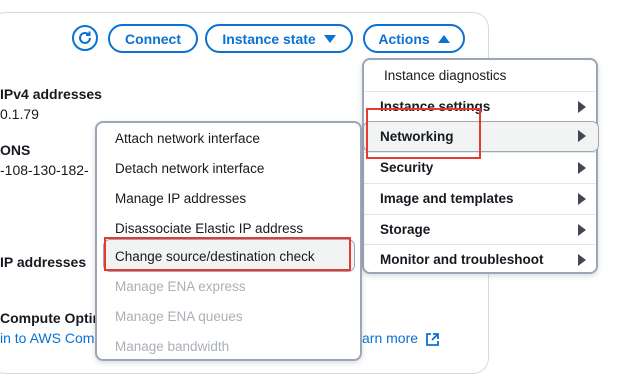  What do you see at coordinates (180, 286) in the screenshot?
I see `submenu-item-label: Manage ENA express` at bounding box center [180, 286].